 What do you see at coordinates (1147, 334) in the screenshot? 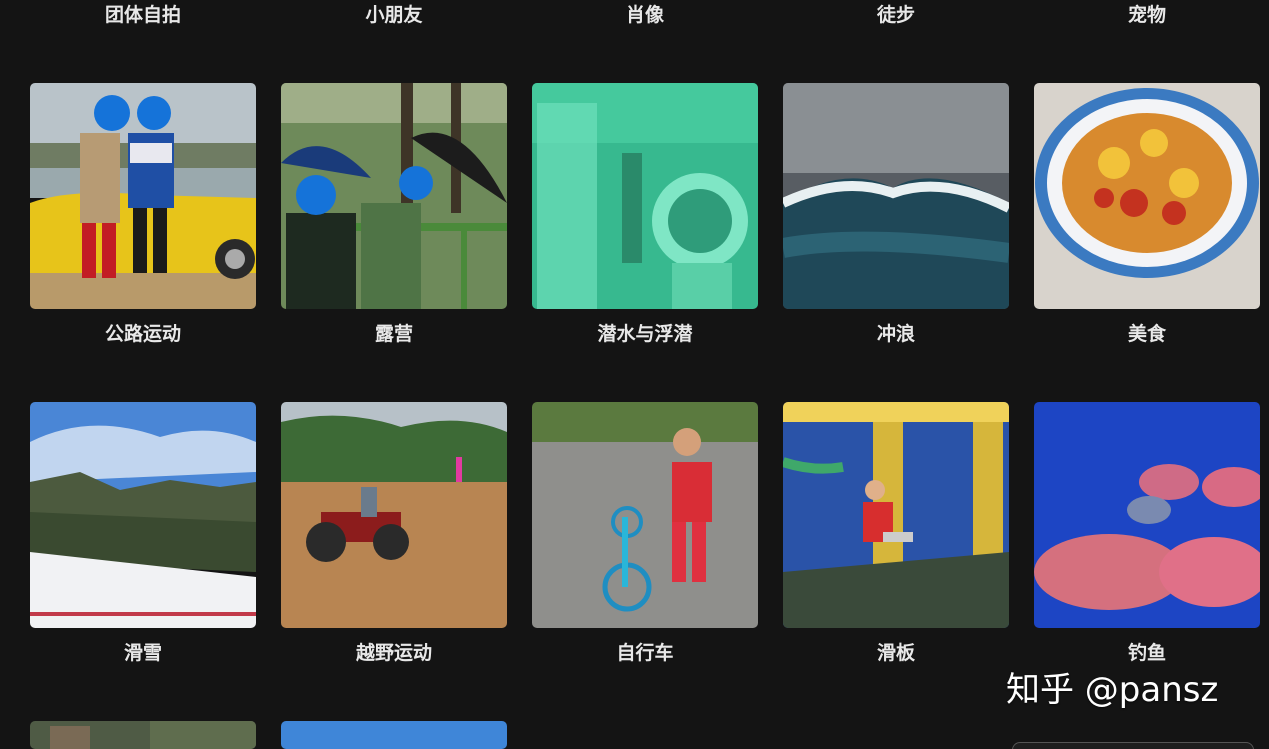
I see `category-label-food: 美食` at bounding box center [1147, 334].